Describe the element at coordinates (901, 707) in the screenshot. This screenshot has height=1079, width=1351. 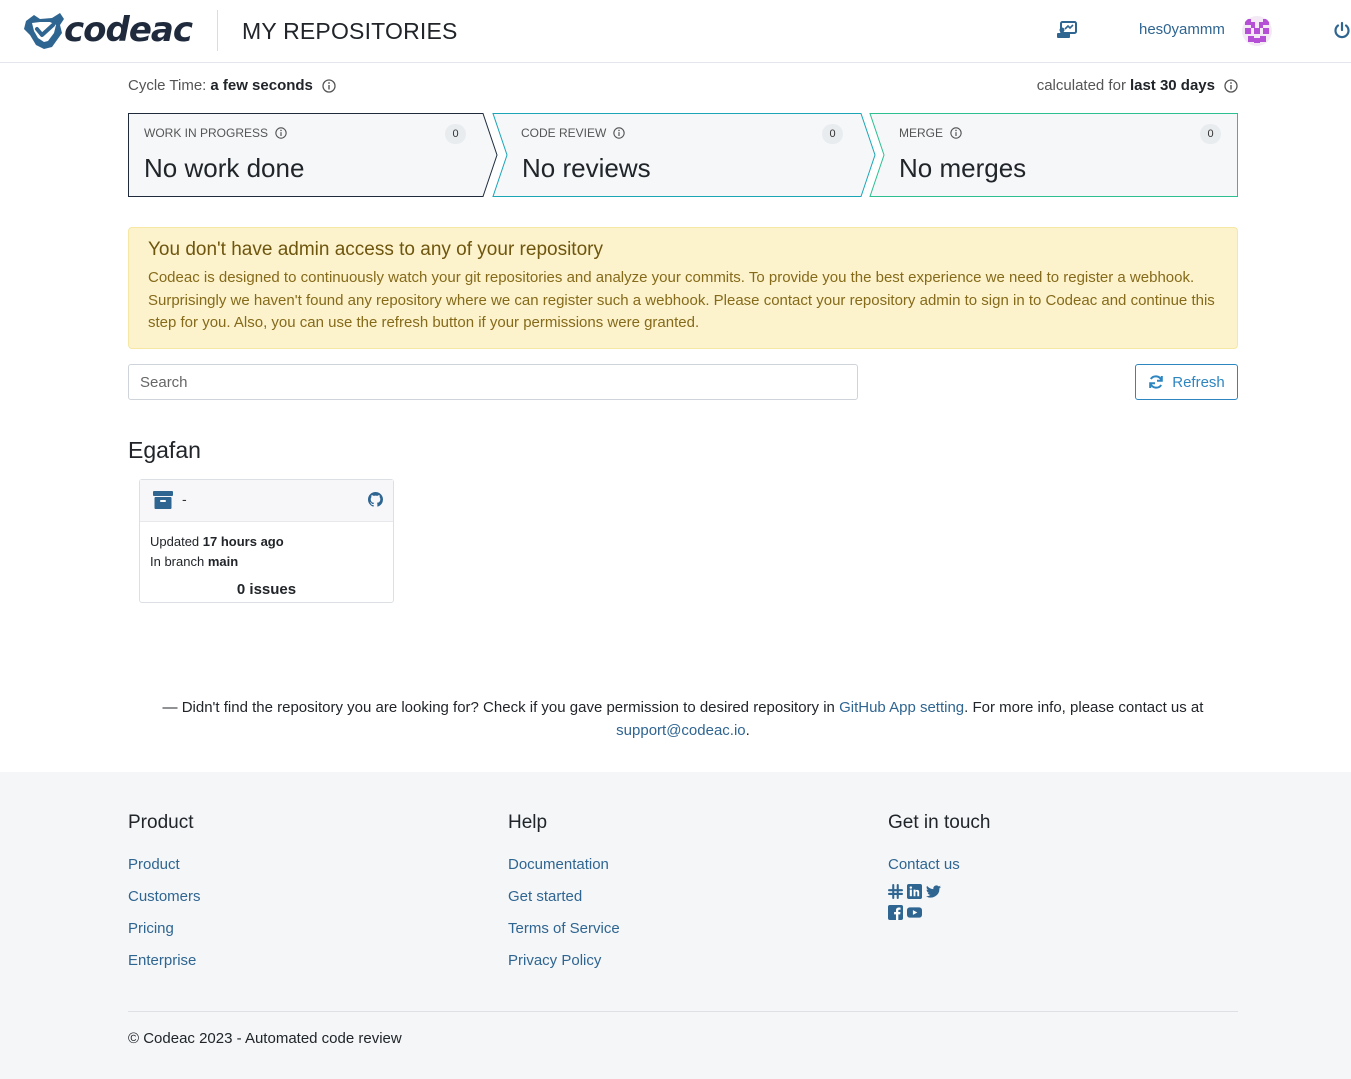
I see `github-app-setting-link: GitHub App setting` at that location.